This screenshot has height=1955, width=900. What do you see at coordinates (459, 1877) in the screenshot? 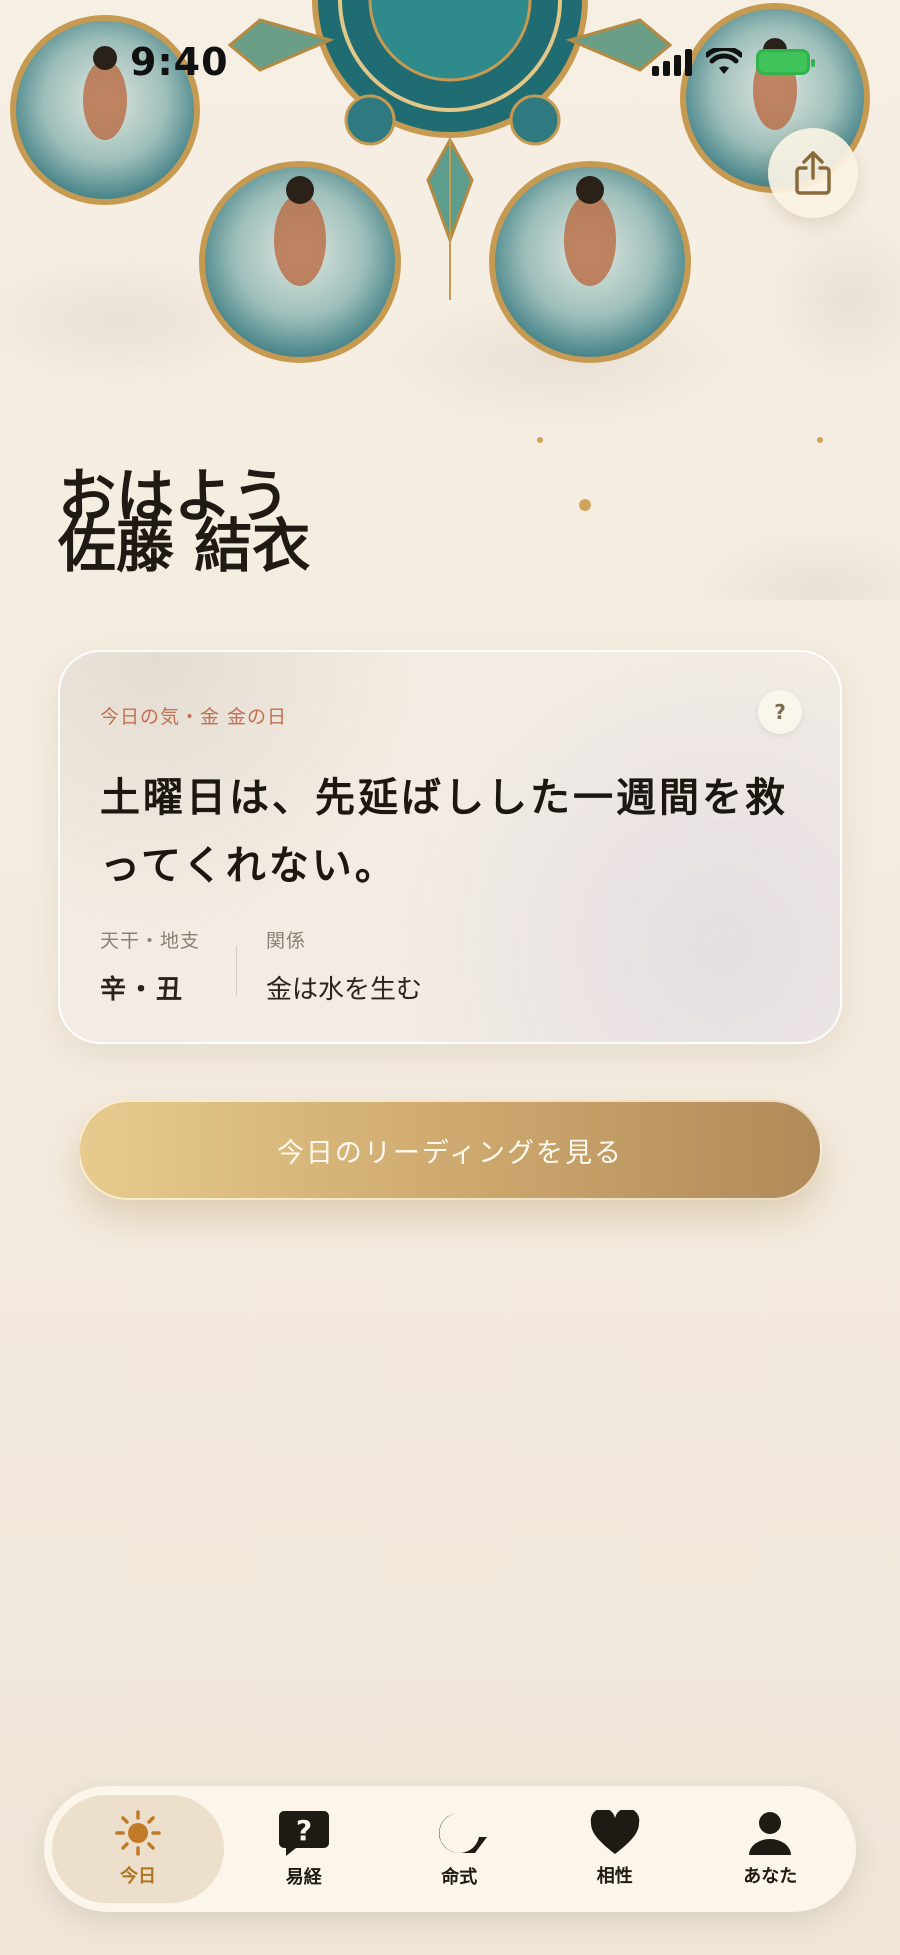
I see `tab-label-chart: 命式` at bounding box center [459, 1877].